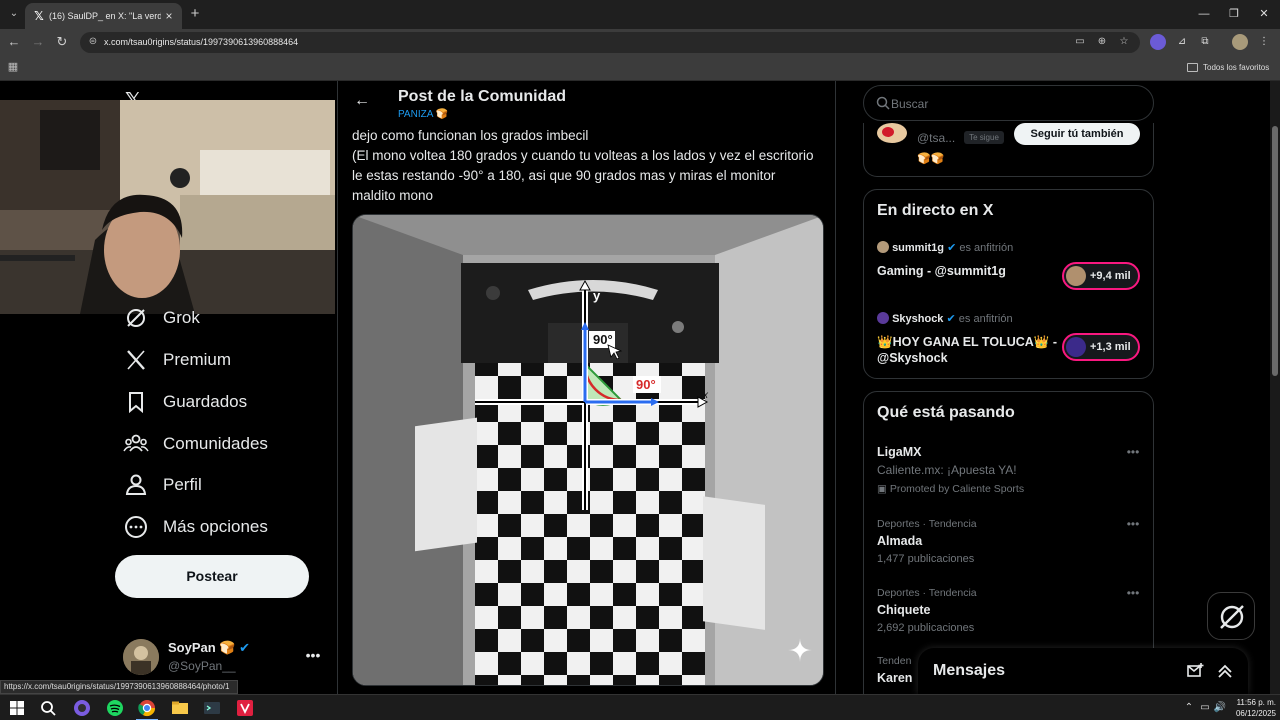  Describe the element at coordinates (212, 708) in the screenshot. I see `terminal-icon` at that location.